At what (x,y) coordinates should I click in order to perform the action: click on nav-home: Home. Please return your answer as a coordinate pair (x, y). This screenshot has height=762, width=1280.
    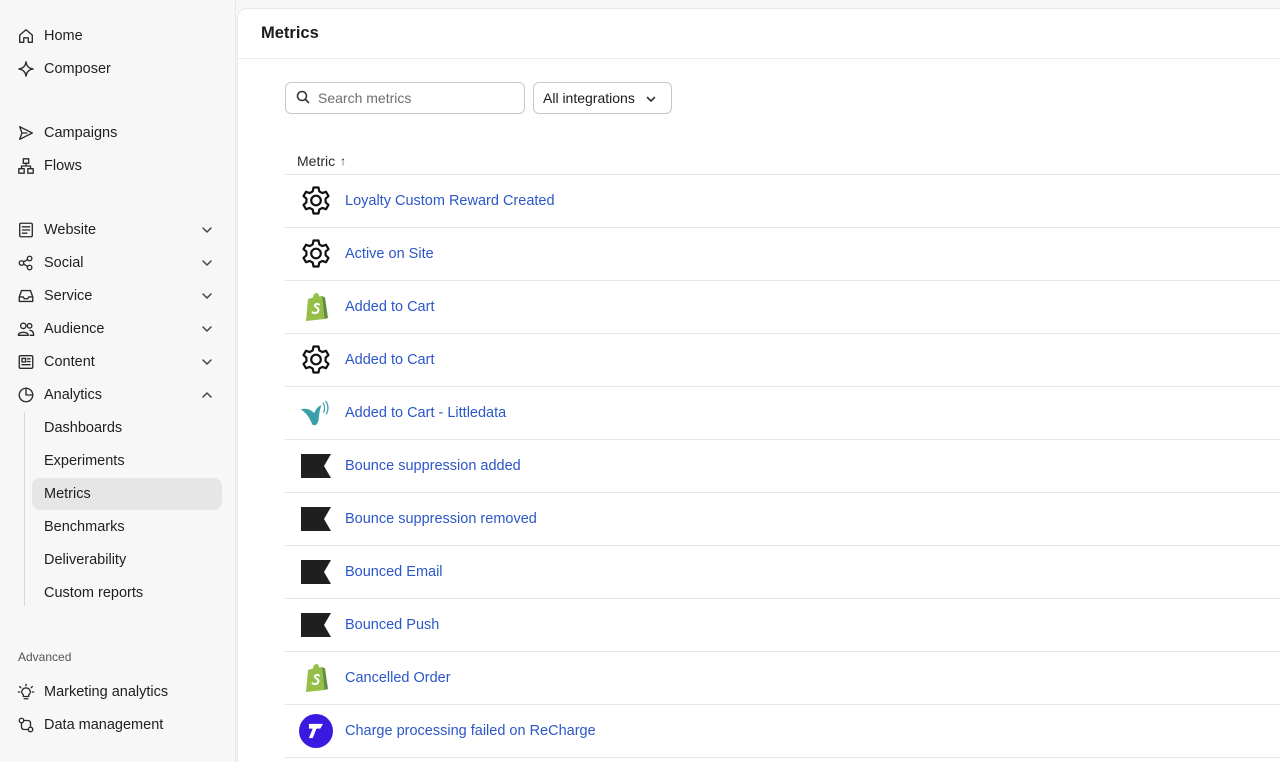
    Looking at the image, I should click on (116, 36).